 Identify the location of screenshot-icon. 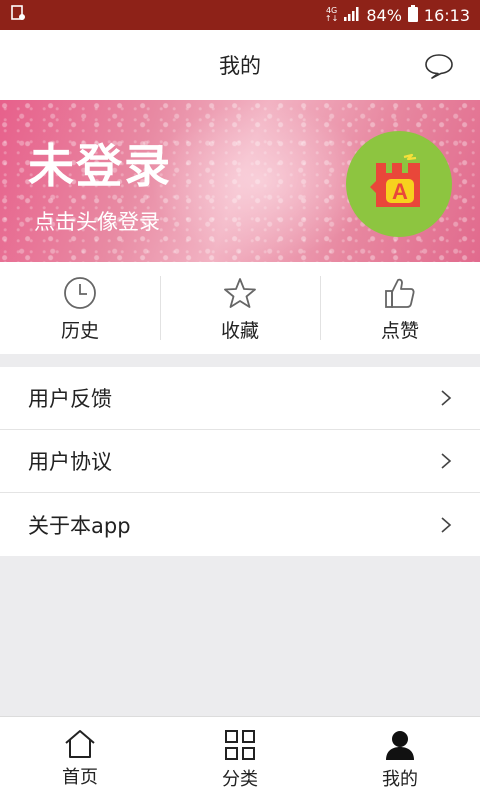
(18, 15).